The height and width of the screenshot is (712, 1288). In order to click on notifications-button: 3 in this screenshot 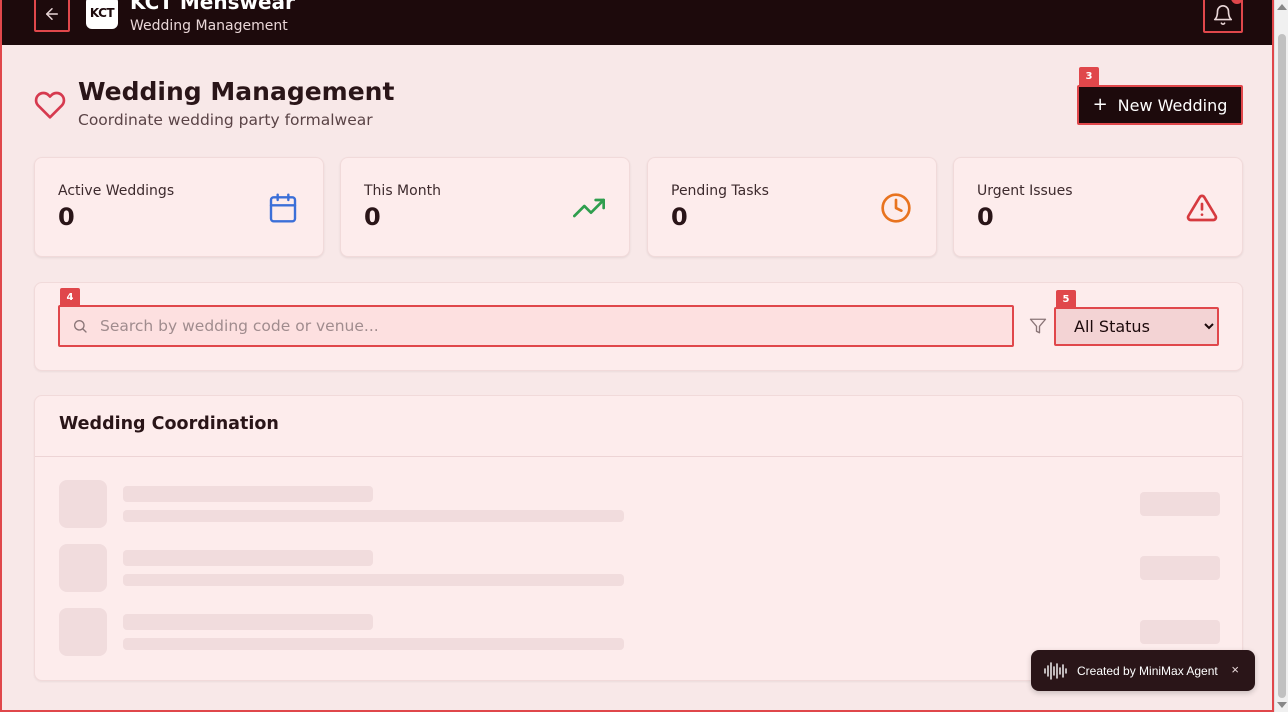, I will do `click(1223, 16)`.